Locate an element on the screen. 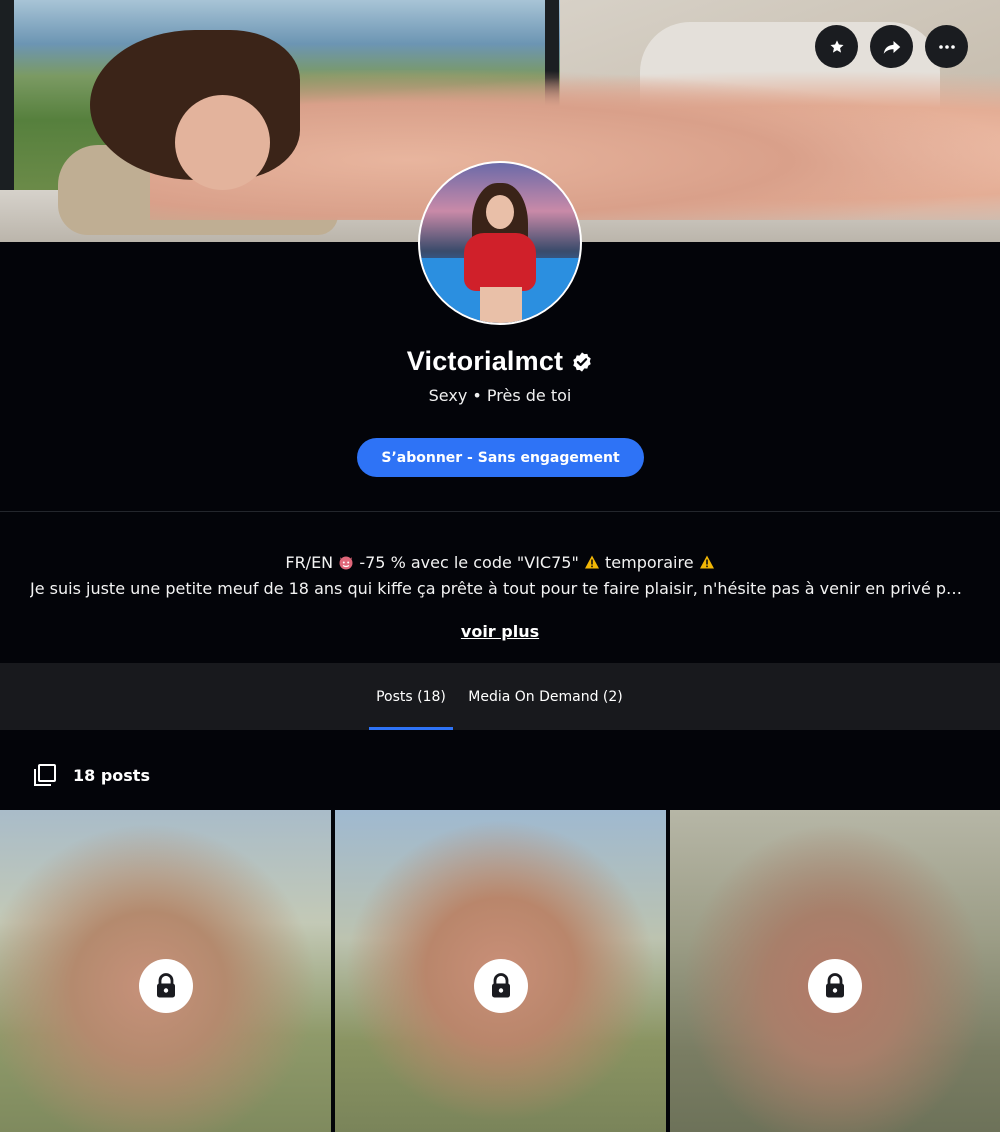  see-more-link: voir plus is located at coordinates (500, 631).